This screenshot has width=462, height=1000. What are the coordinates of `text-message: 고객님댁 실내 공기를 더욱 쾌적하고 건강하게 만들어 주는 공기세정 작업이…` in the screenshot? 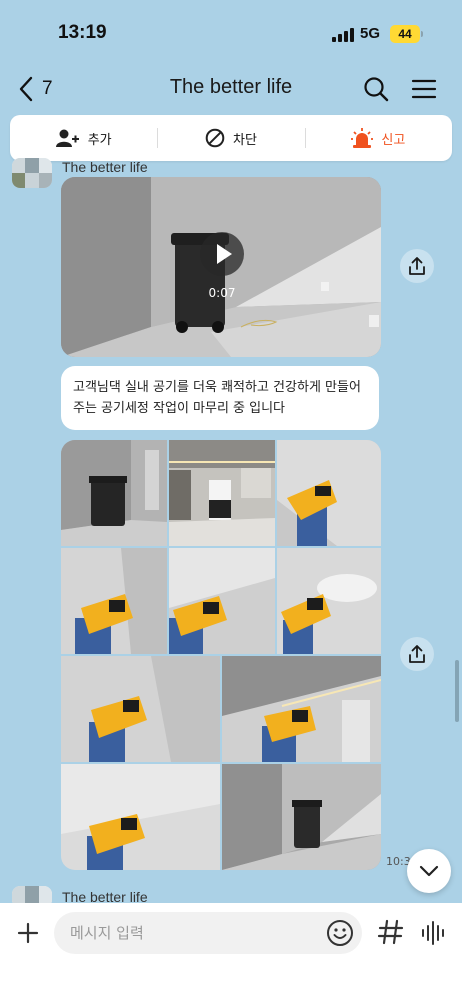 It's located at (220, 398).